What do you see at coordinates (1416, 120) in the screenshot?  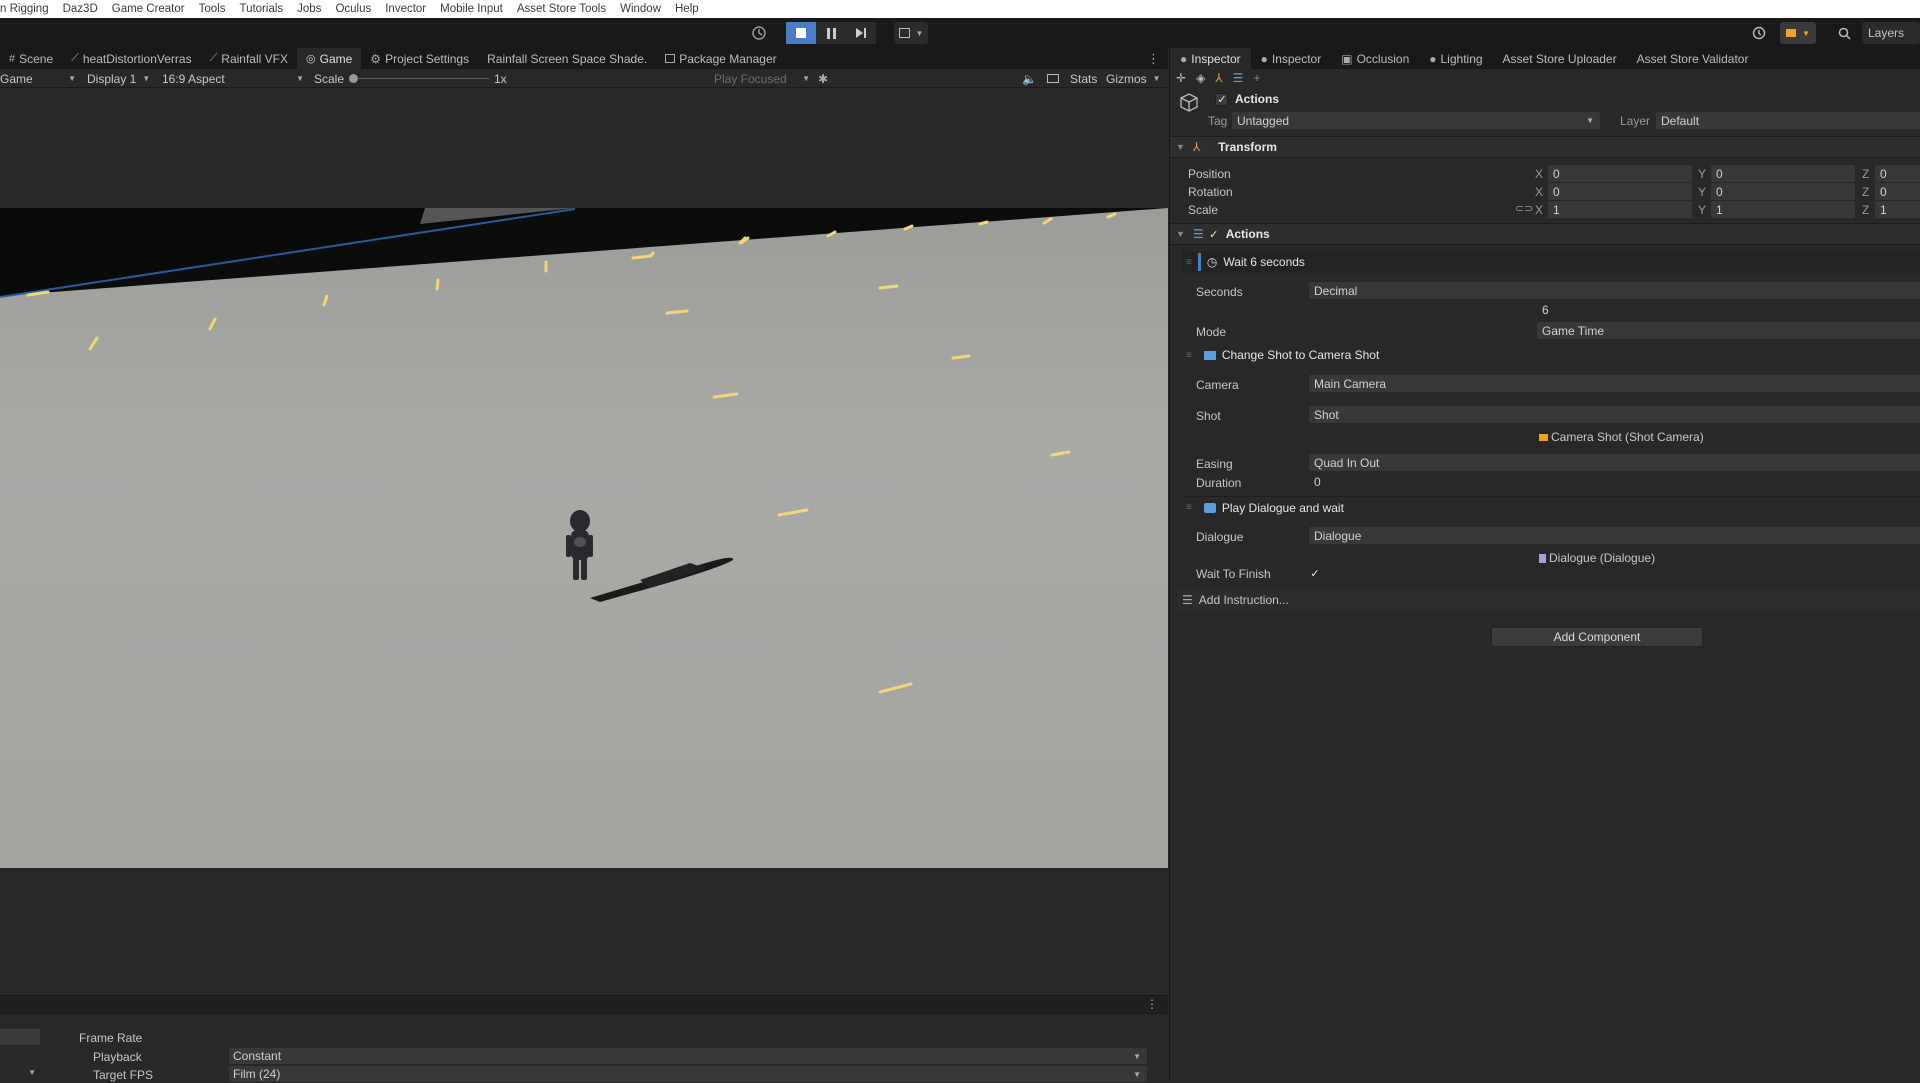 I see `tag-dropdown: Untagged ▼` at bounding box center [1416, 120].